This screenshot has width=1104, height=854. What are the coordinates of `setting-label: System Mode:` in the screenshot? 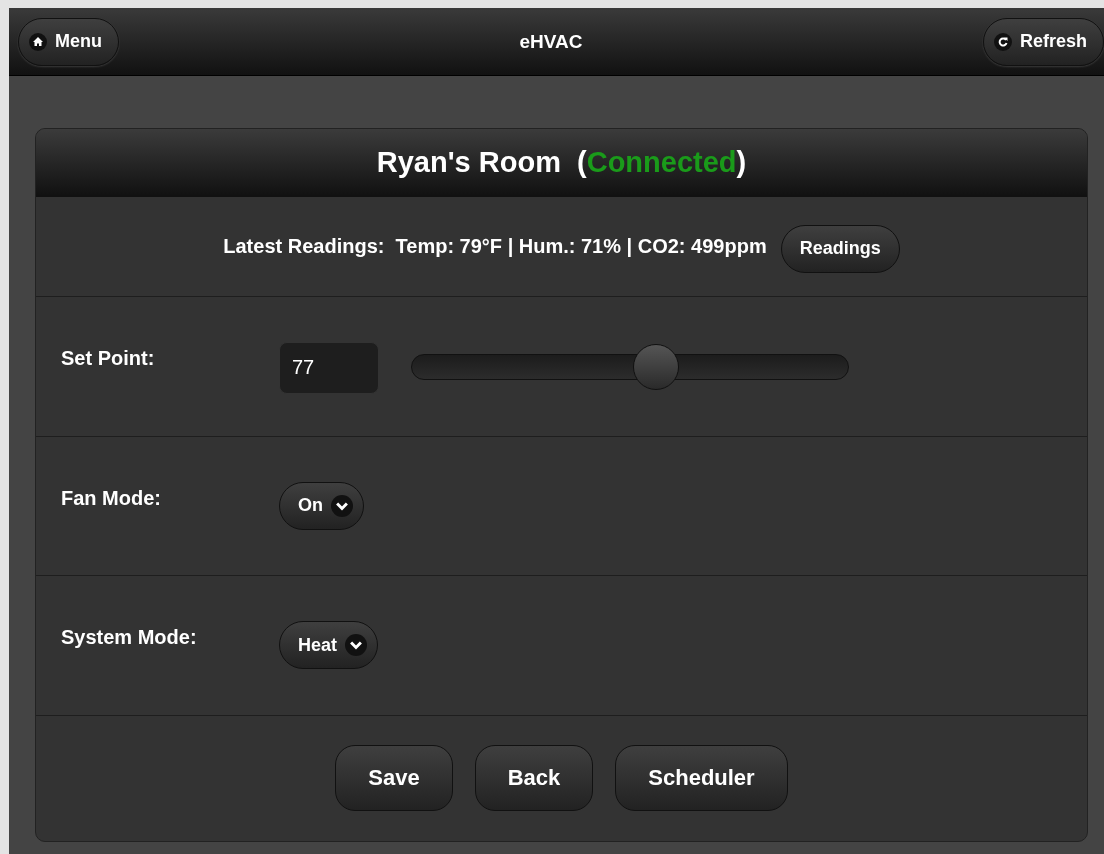 It's located at (129, 638).